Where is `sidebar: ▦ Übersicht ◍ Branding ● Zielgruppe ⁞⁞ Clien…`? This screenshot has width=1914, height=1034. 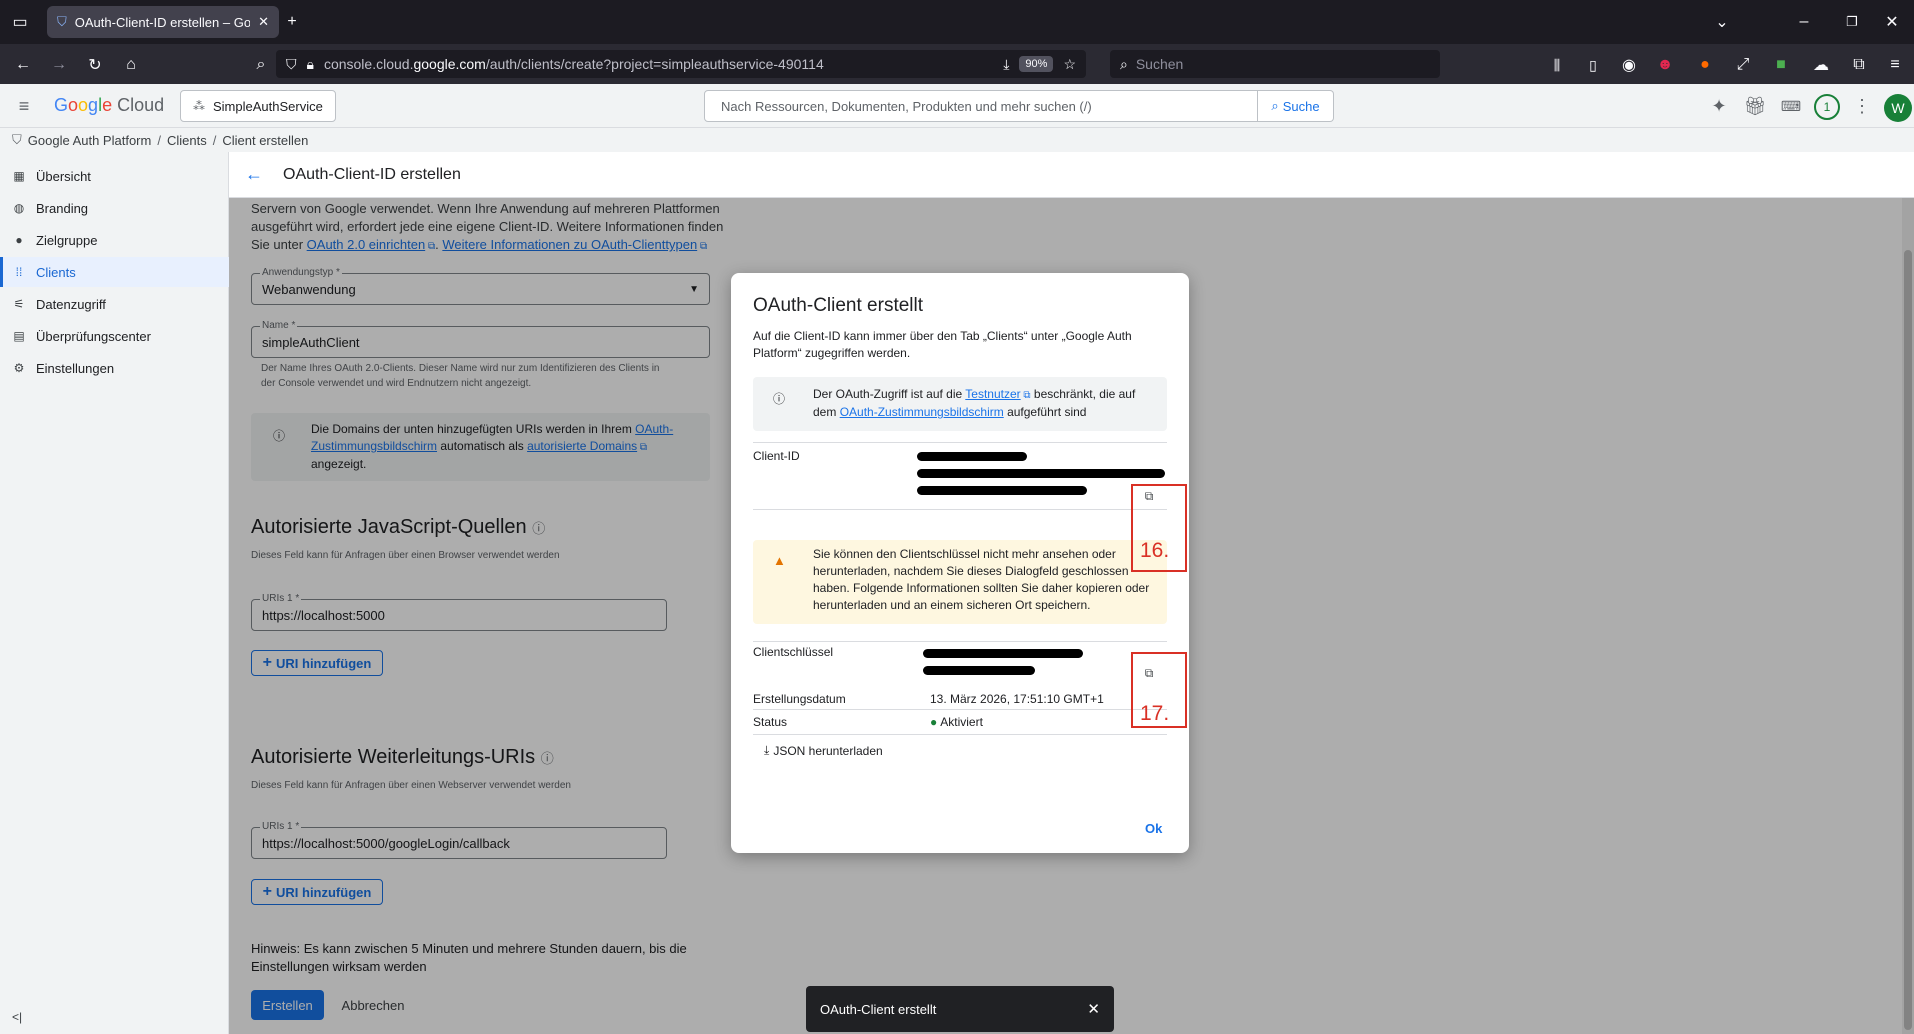 sidebar: ▦ Übersicht ◍ Branding ● Zielgruppe ⁞⁞ Clien… is located at coordinates (114, 593).